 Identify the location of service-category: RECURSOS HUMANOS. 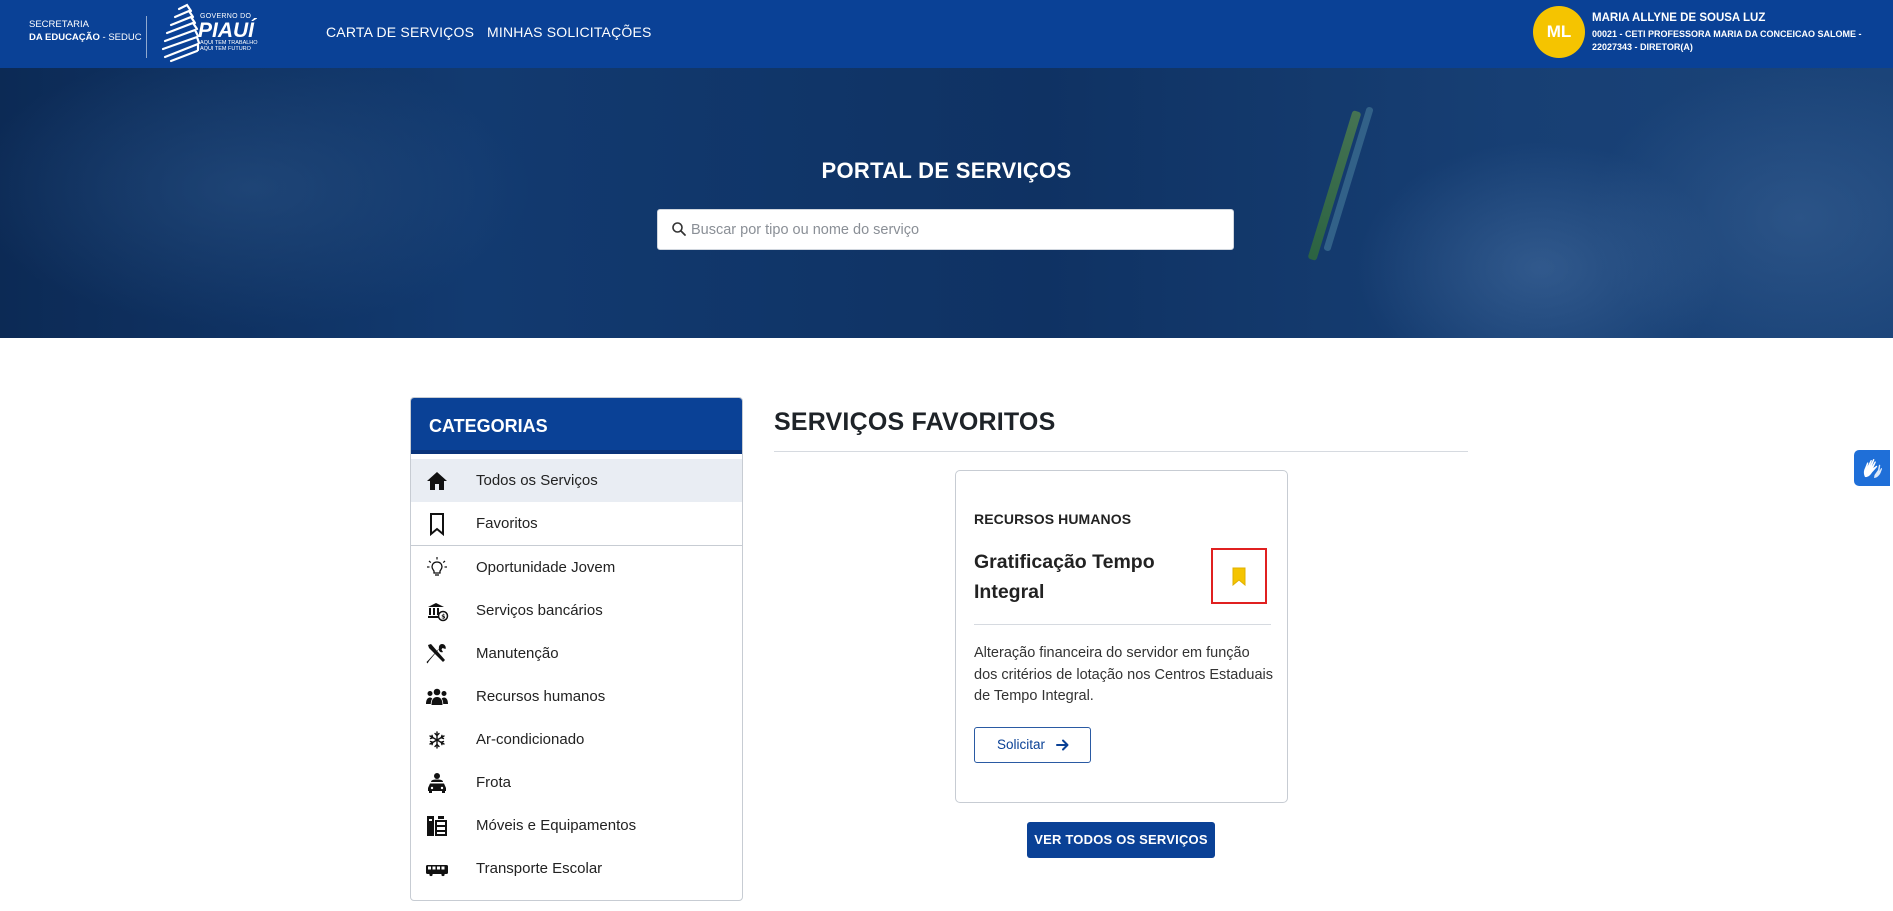
(1053, 519).